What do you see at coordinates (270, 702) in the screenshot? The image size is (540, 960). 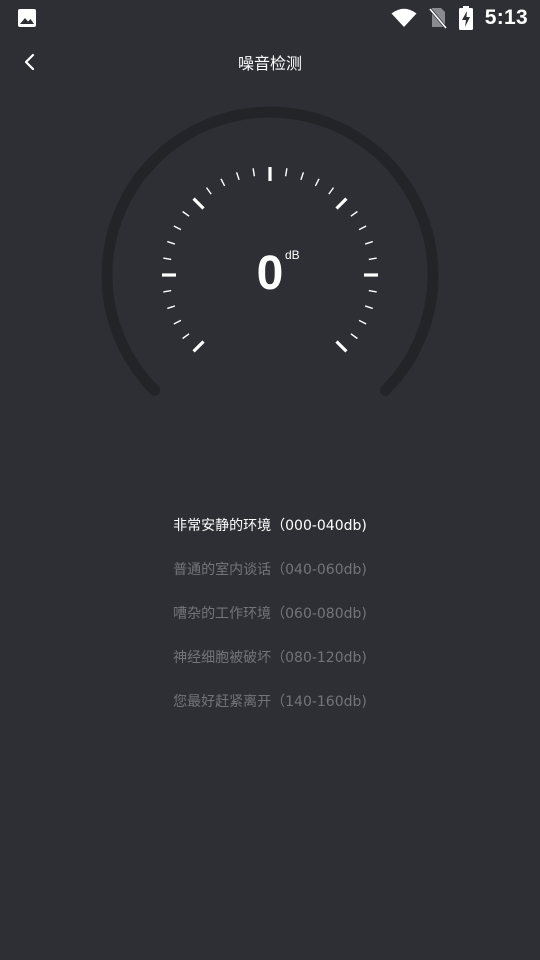 I see `level-item: 您最好赶紧离开（140-160db)` at bounding box center [270, 702].